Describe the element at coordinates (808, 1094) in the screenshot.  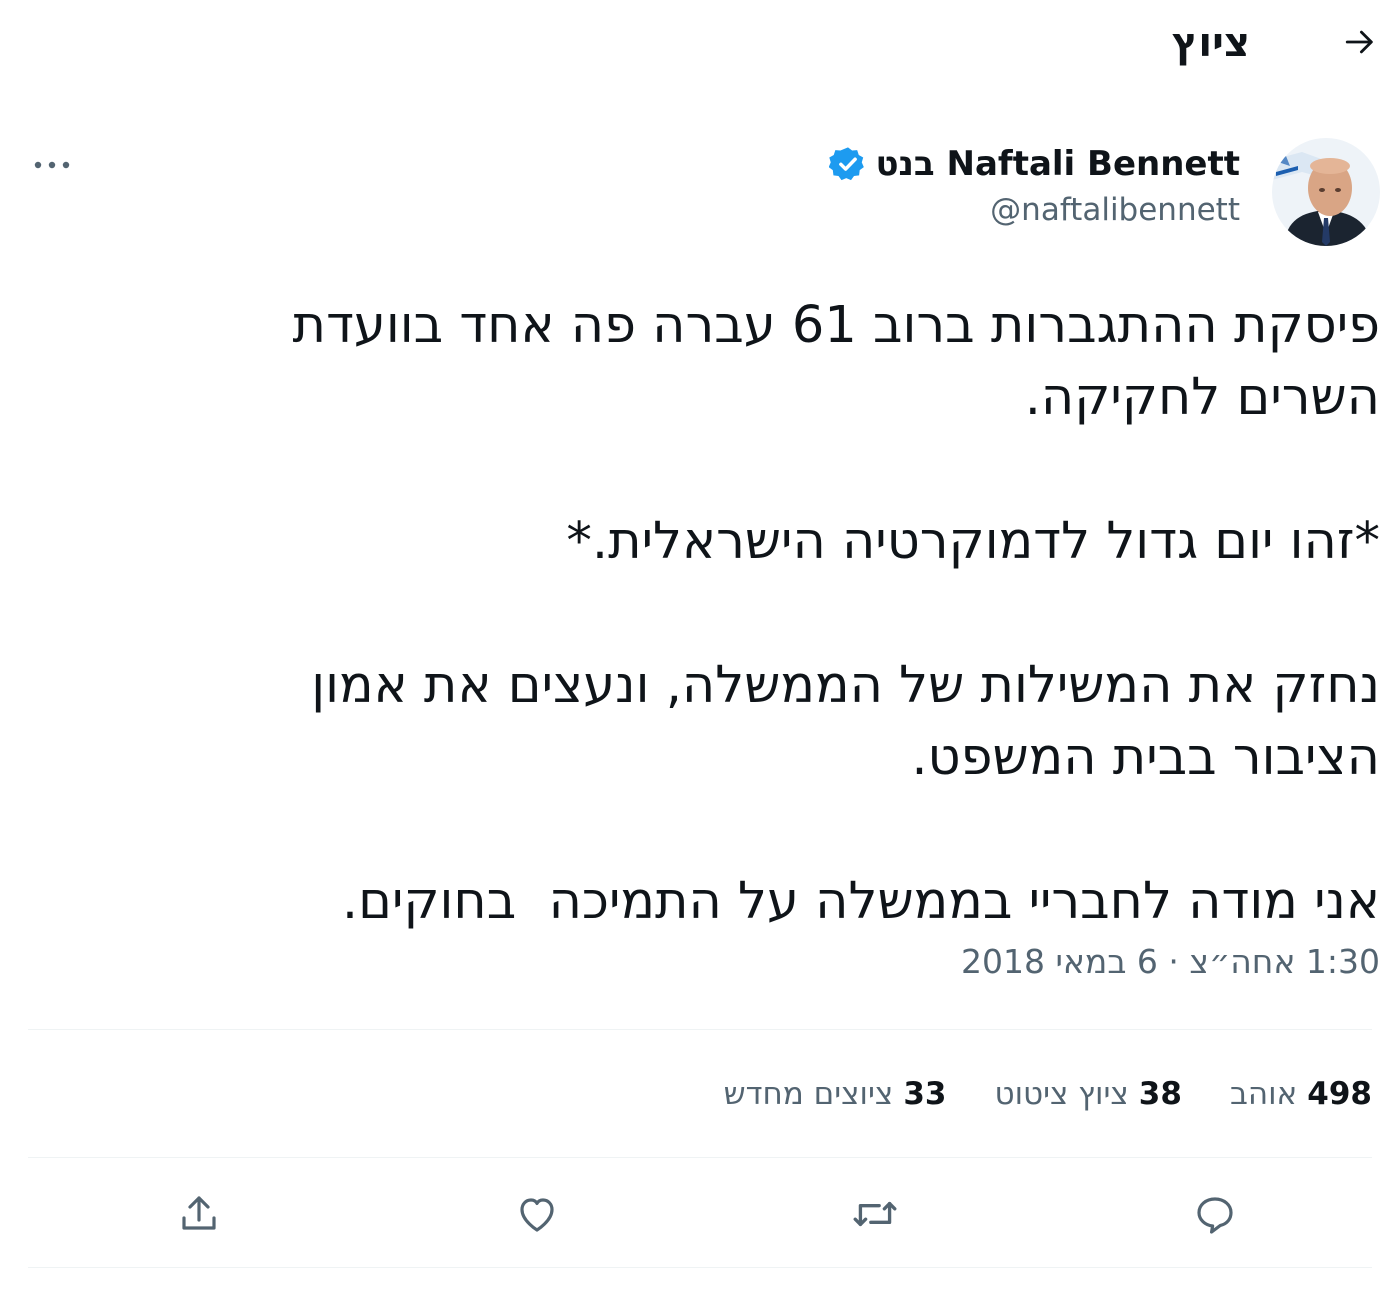
I see `stat-label: ציוצים מחדש` at that location.